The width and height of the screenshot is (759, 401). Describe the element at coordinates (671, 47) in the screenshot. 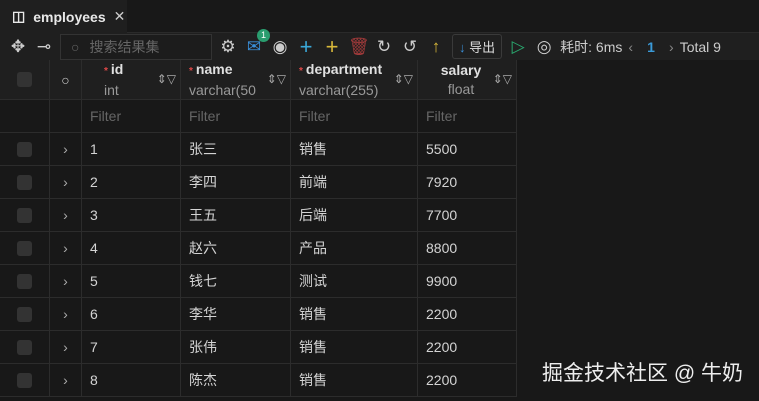

I see `next-page-button: ›` at that location.